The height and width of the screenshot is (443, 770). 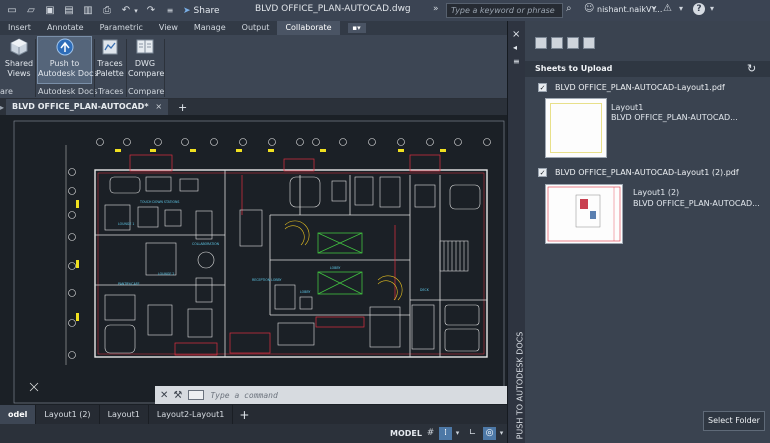 I want to click on svg-text: LOUNGE 1, so click(x=126, y=224).